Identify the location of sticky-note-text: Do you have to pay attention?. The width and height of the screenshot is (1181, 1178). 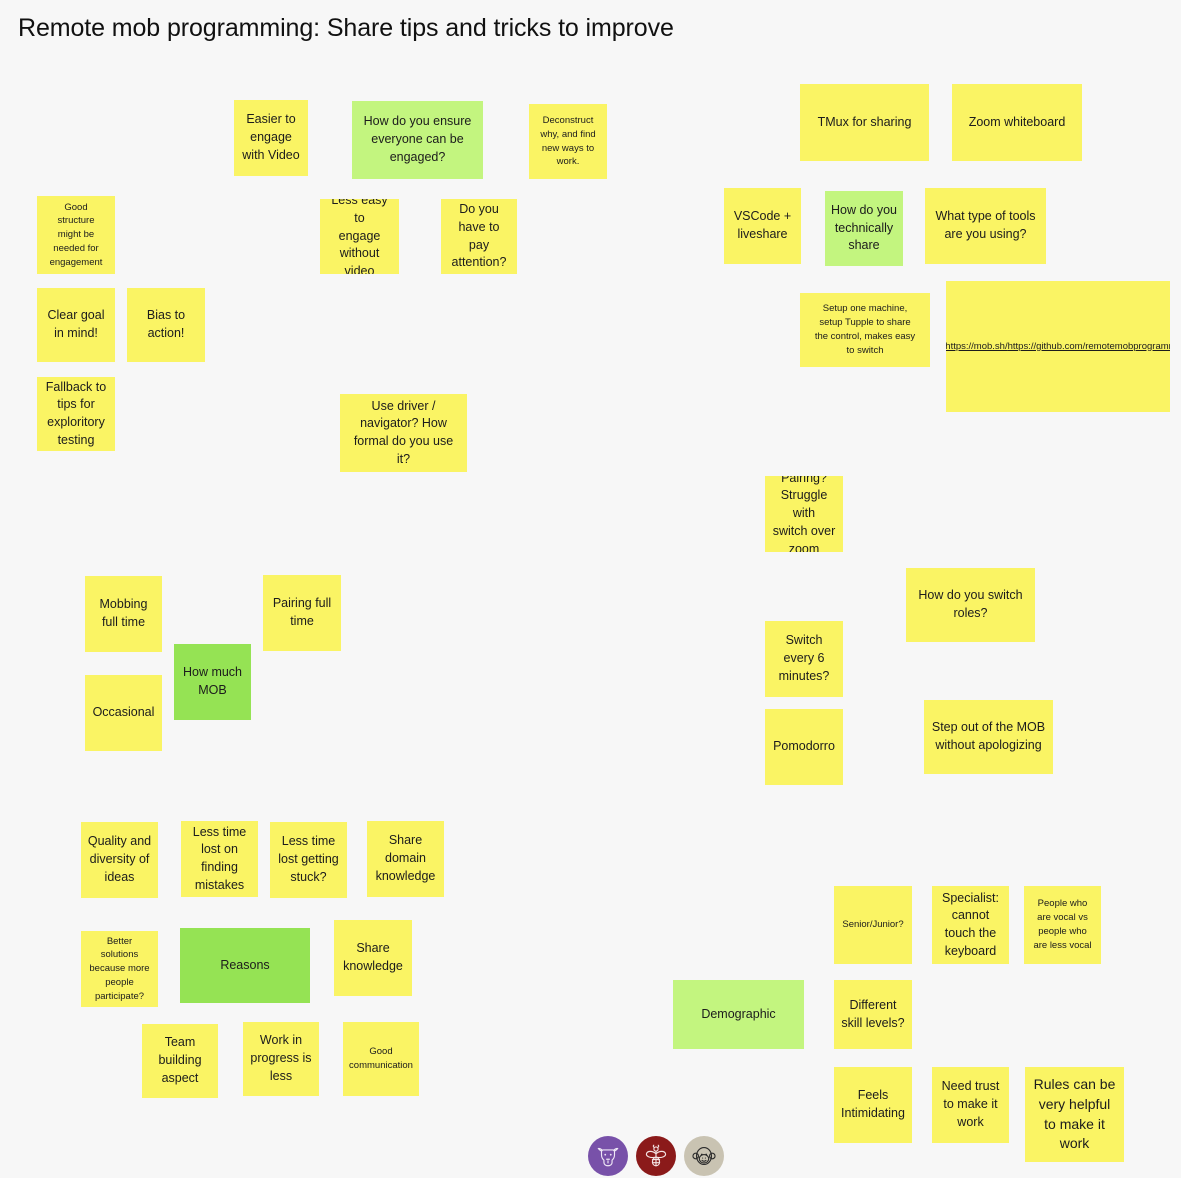
(479, 236).